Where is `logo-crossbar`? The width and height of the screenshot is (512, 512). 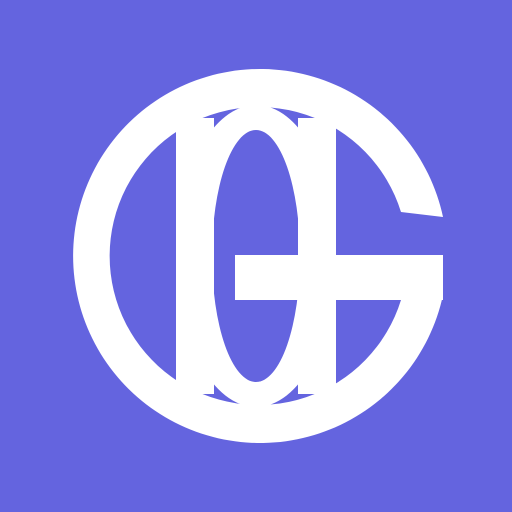
logo-crossbar is located at coordinates (339, 277).